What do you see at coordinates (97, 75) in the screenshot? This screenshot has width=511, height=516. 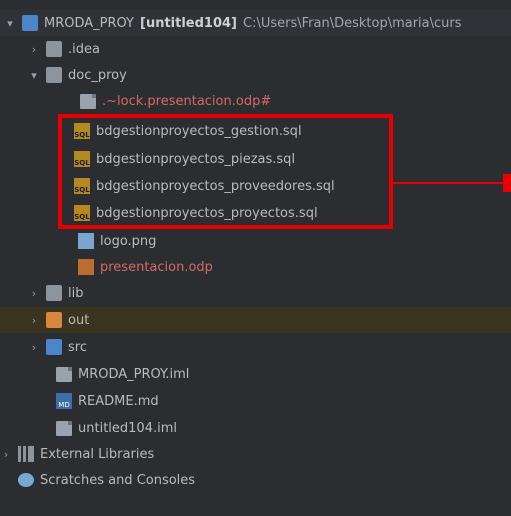 I see `tree-item-label: doc_proy` at bounding box center [97, 75].